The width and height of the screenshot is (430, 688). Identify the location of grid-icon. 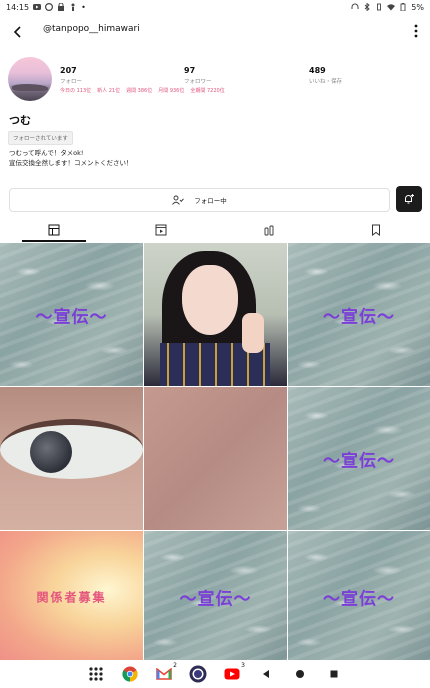
(54, 229).